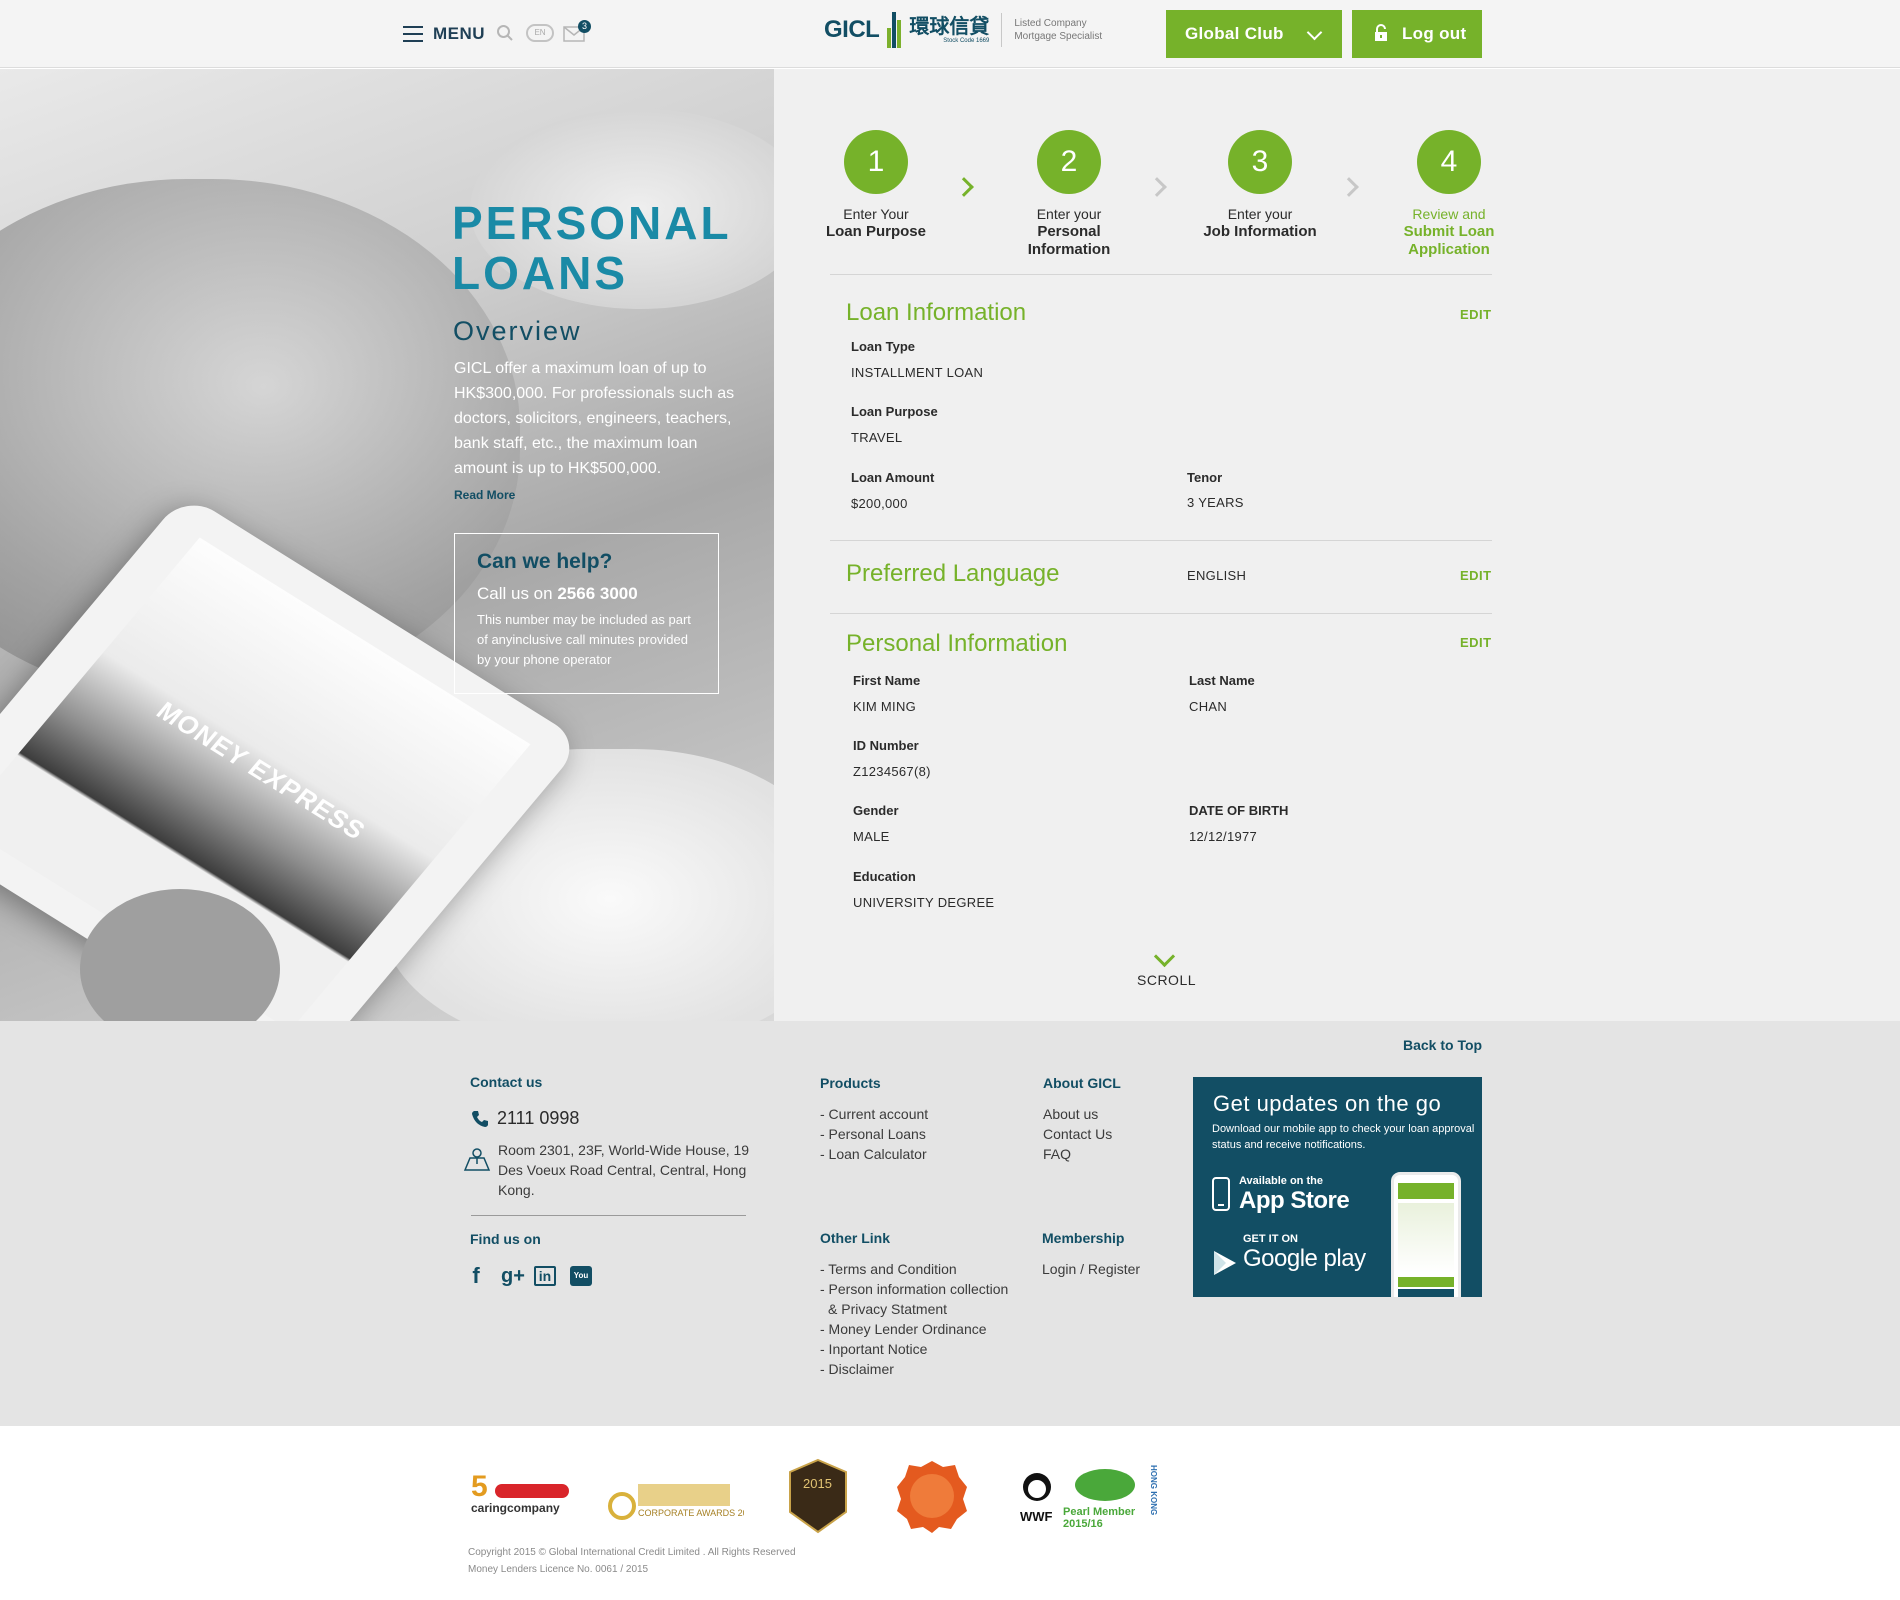 The height and width of the screenshot is (1600, 1900). I want to click on smartphone-icon, so click(1221, 1194).